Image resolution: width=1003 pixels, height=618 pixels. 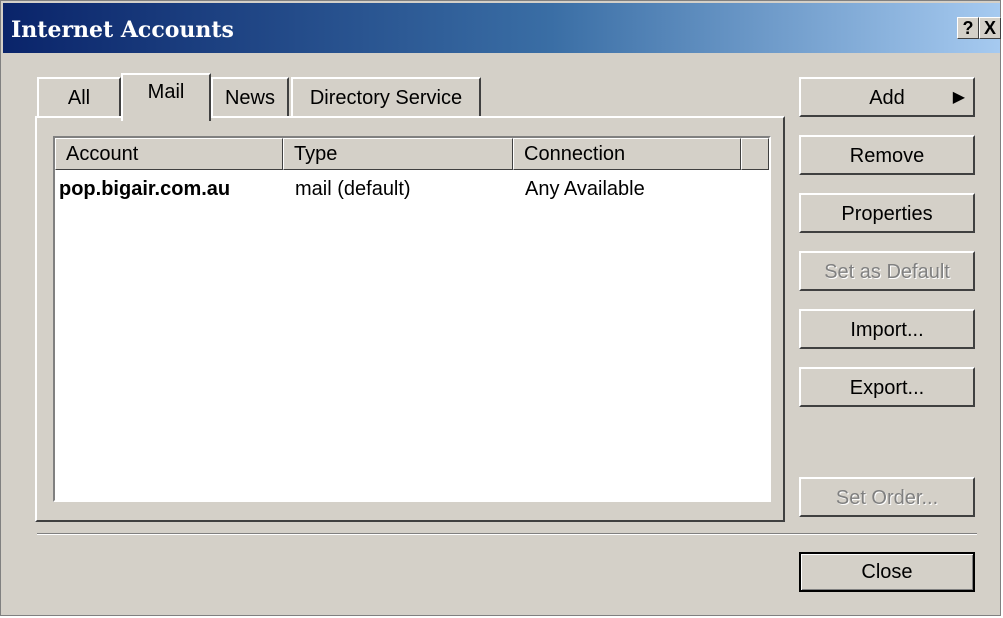 I want to click on tab-all: All, so click(x=79, y=97).